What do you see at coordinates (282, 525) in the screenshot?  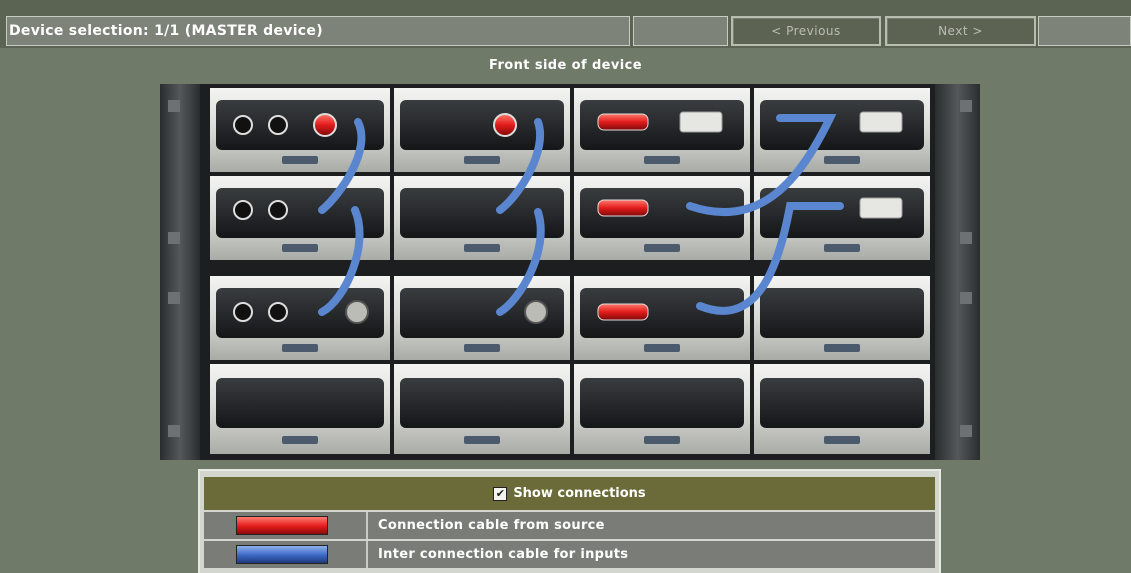 I see `red-cable-swatch` at bounding box center [282, 525].